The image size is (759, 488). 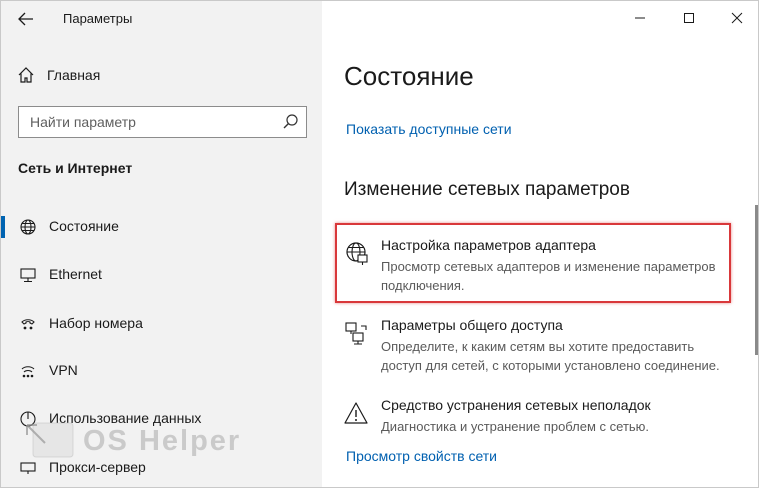 I want to click on maximize-icon, so click(x=689, y=18).